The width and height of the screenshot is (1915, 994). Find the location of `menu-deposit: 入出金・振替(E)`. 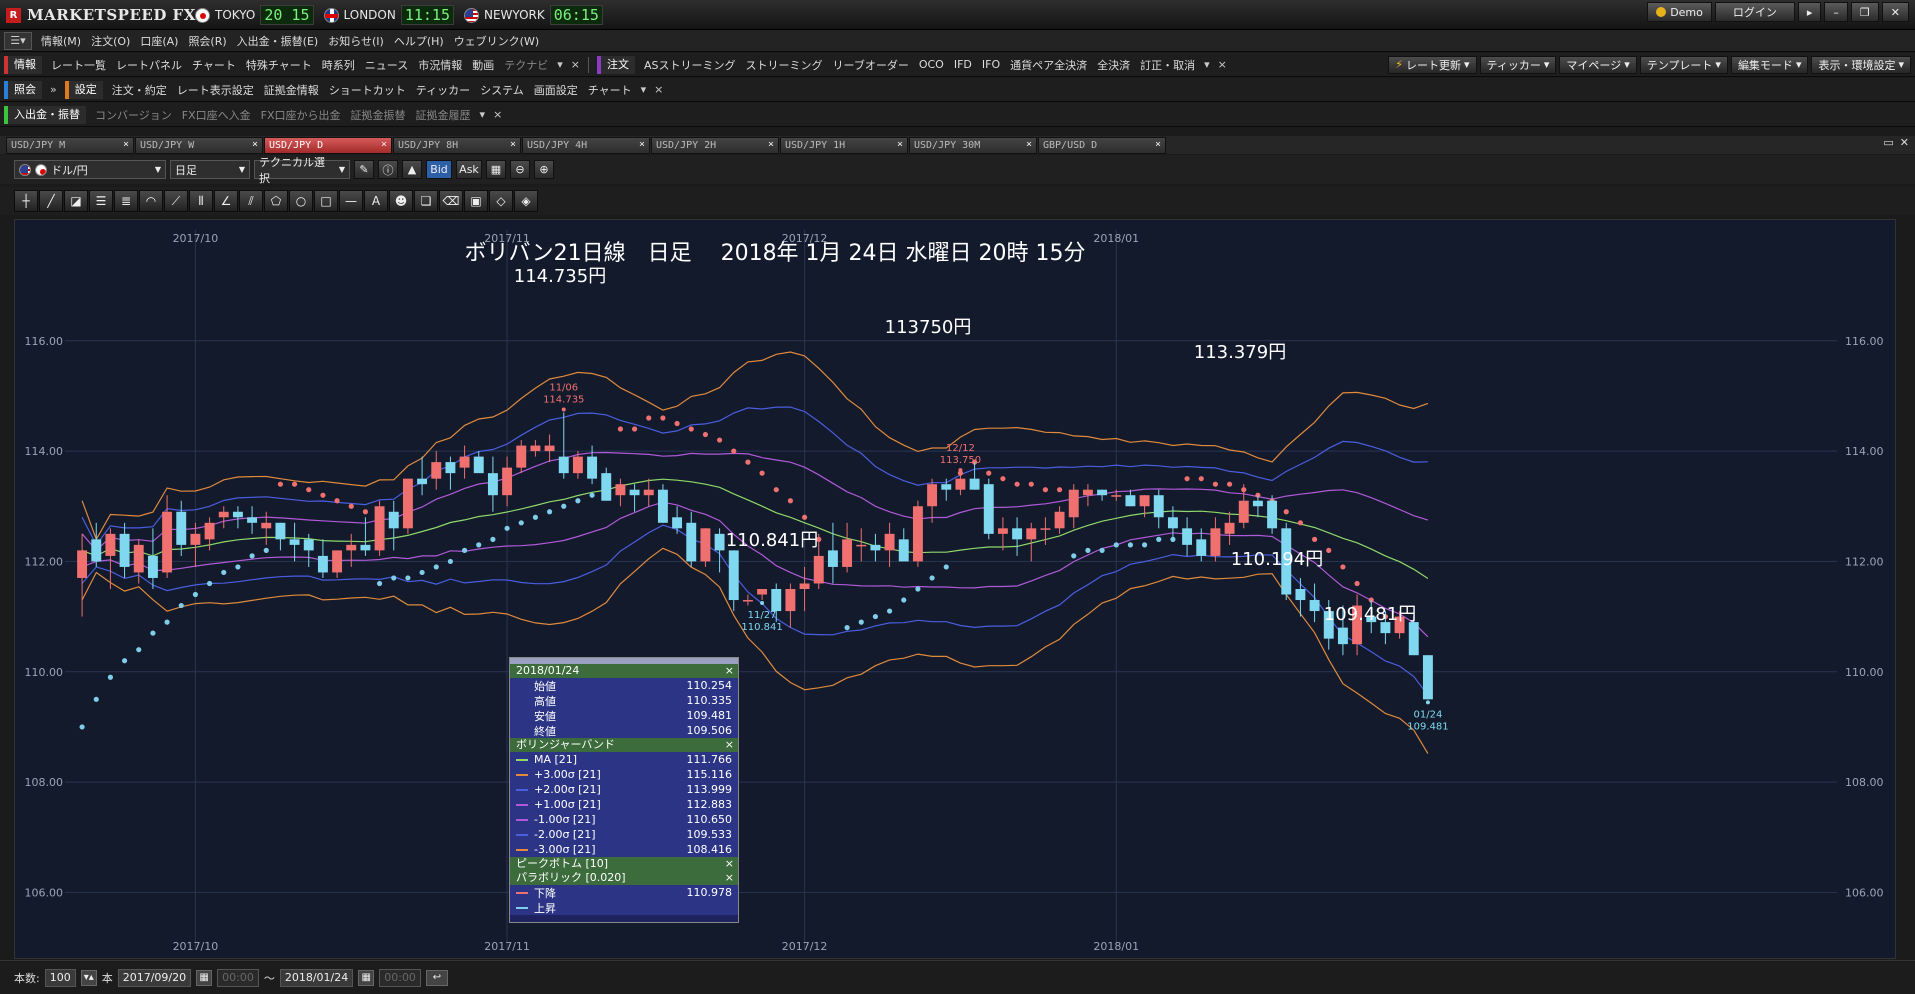

menu-deposit: 入出金・振替(E) is located at coordinates (278, 41).